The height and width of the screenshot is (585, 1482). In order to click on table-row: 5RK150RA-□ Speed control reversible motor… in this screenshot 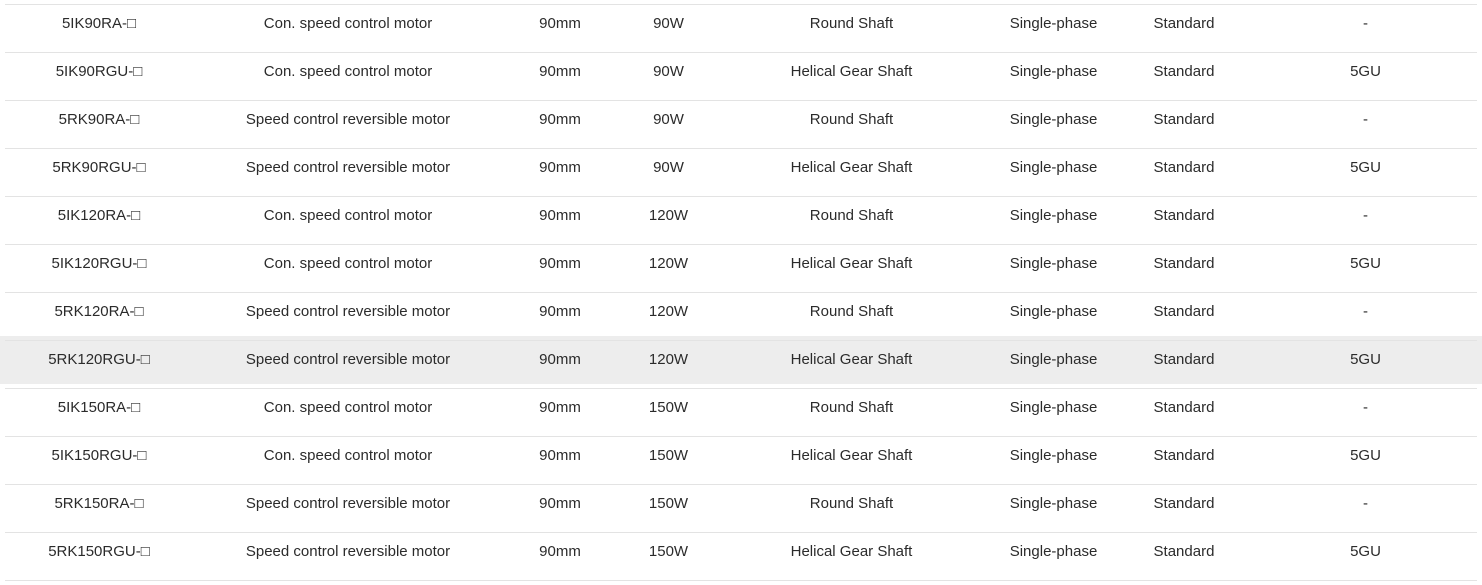, I will do `click(741, 504)`.